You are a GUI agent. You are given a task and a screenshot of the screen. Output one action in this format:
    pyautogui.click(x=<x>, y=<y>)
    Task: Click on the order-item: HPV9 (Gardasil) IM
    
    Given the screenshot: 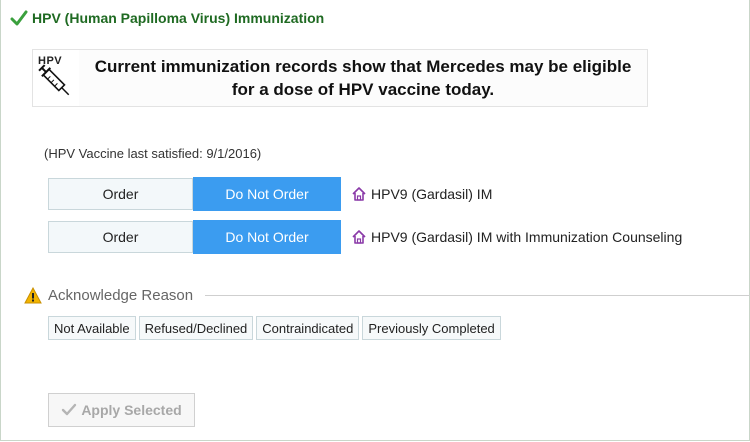 What is the action you would take?
    pyautogui.click(x=421, y=194)
    